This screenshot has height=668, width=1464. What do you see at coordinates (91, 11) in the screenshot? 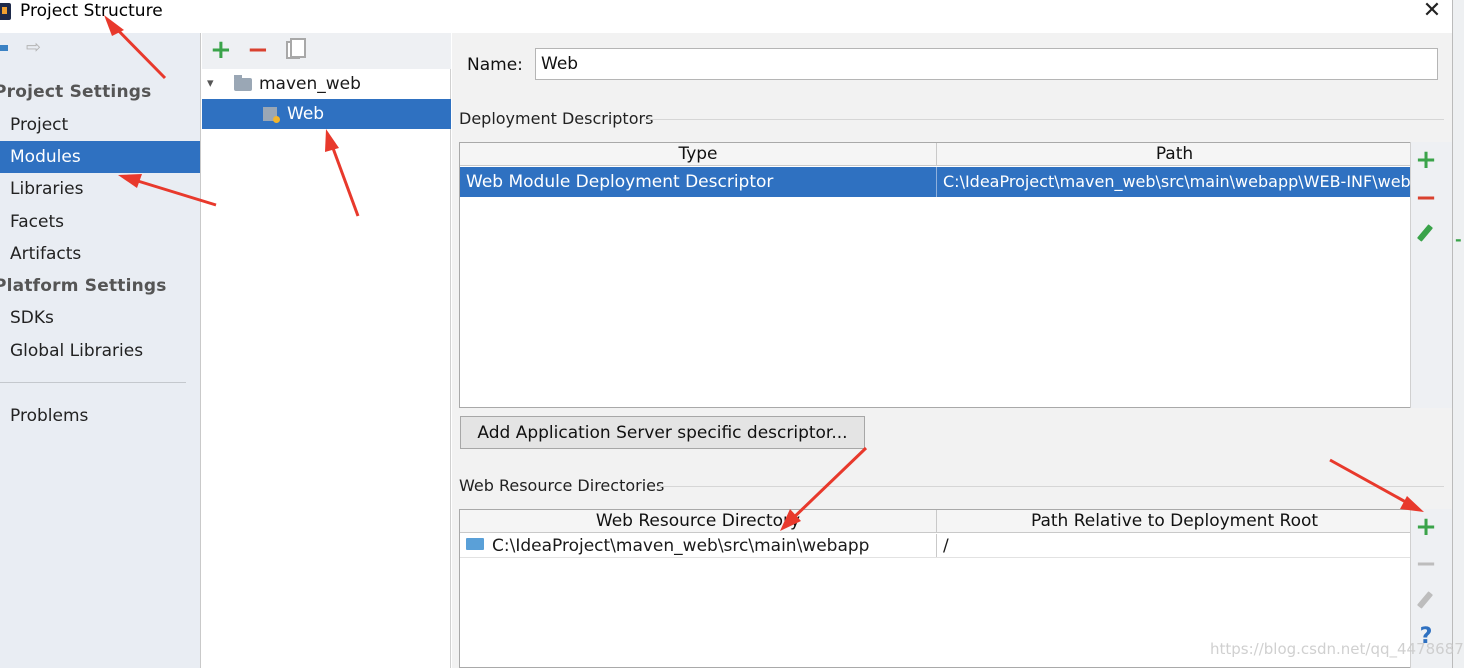
I see `window-title: Project Structure` at bounding box center [91, 11].